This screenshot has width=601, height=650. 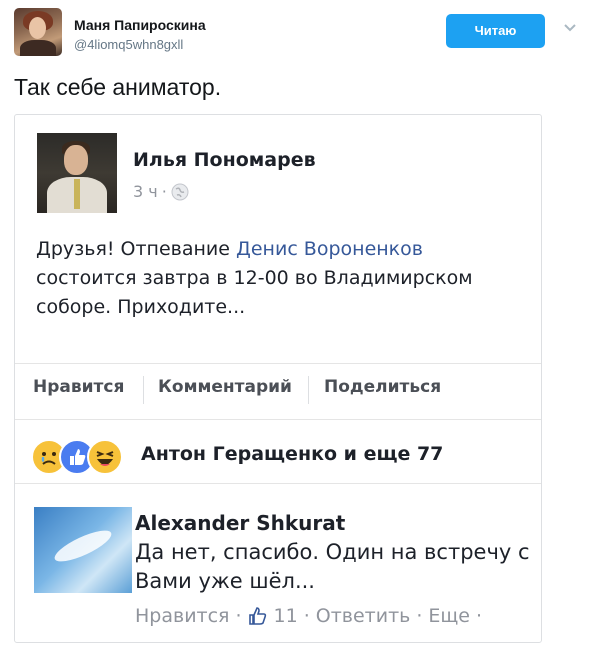 I want to click on reply-button: Ответить, so click(x=363, y=616).